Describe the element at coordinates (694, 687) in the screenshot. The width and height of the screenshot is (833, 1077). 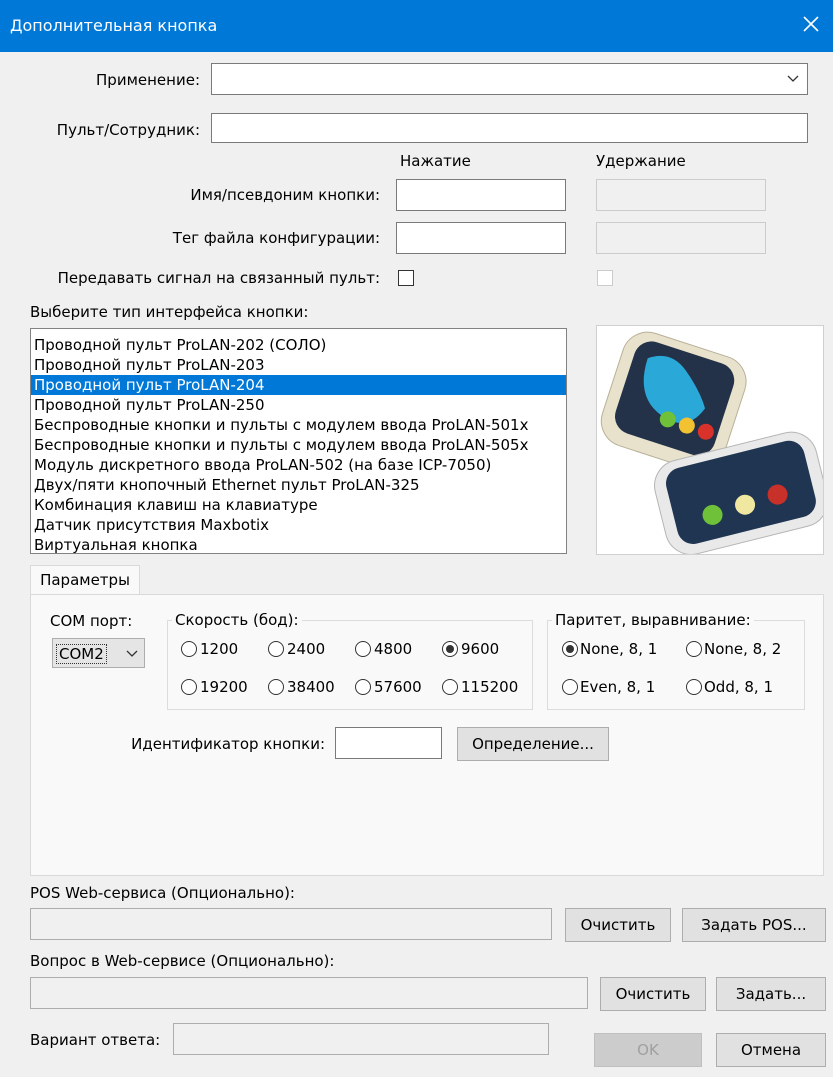
I see `parity-odd-8-1-radio` at that location.